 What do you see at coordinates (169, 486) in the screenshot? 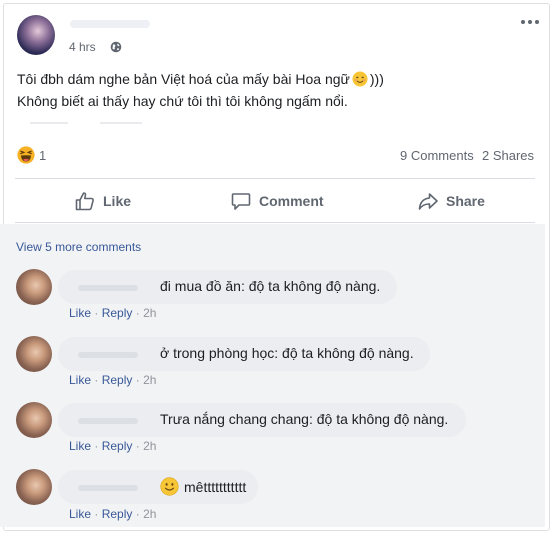
I see `smiley-emoji-icon` at bounding box center [169, 486].